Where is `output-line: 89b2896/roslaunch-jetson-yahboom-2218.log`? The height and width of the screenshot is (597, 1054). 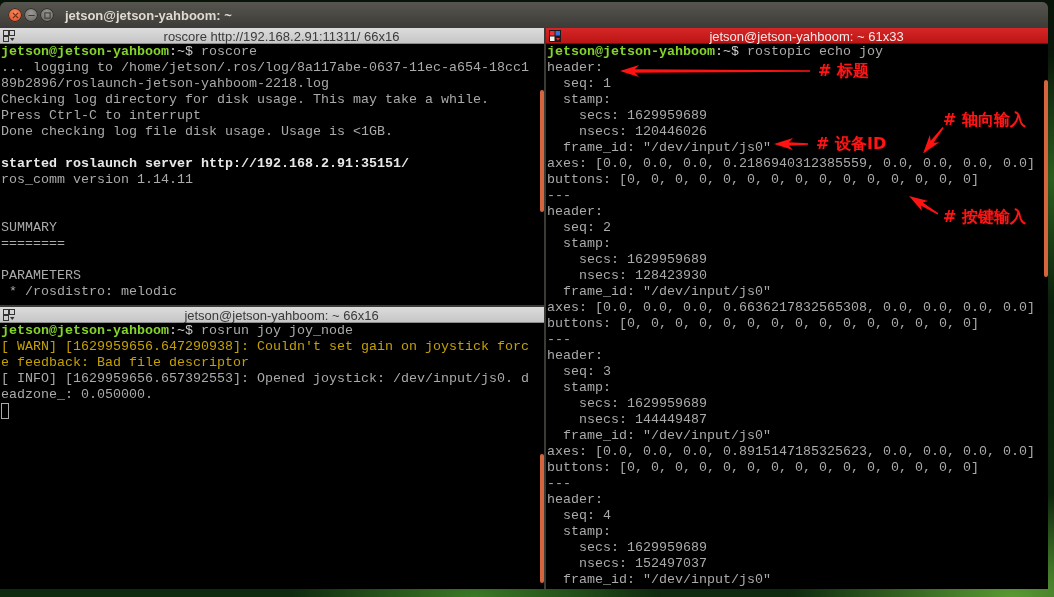 output-line: 89b2896/roslaunch-jetson-yahboom-2218.log is located at coordinates (165, 83).